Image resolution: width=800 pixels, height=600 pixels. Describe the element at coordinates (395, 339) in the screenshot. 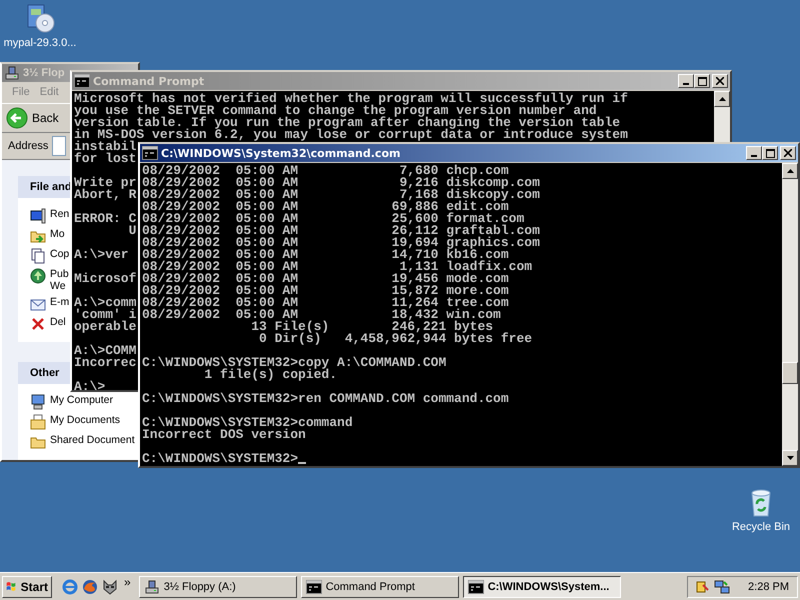

I see `console-line: 0 Dir(s) 4,458,962,944 bytes free` at that location.